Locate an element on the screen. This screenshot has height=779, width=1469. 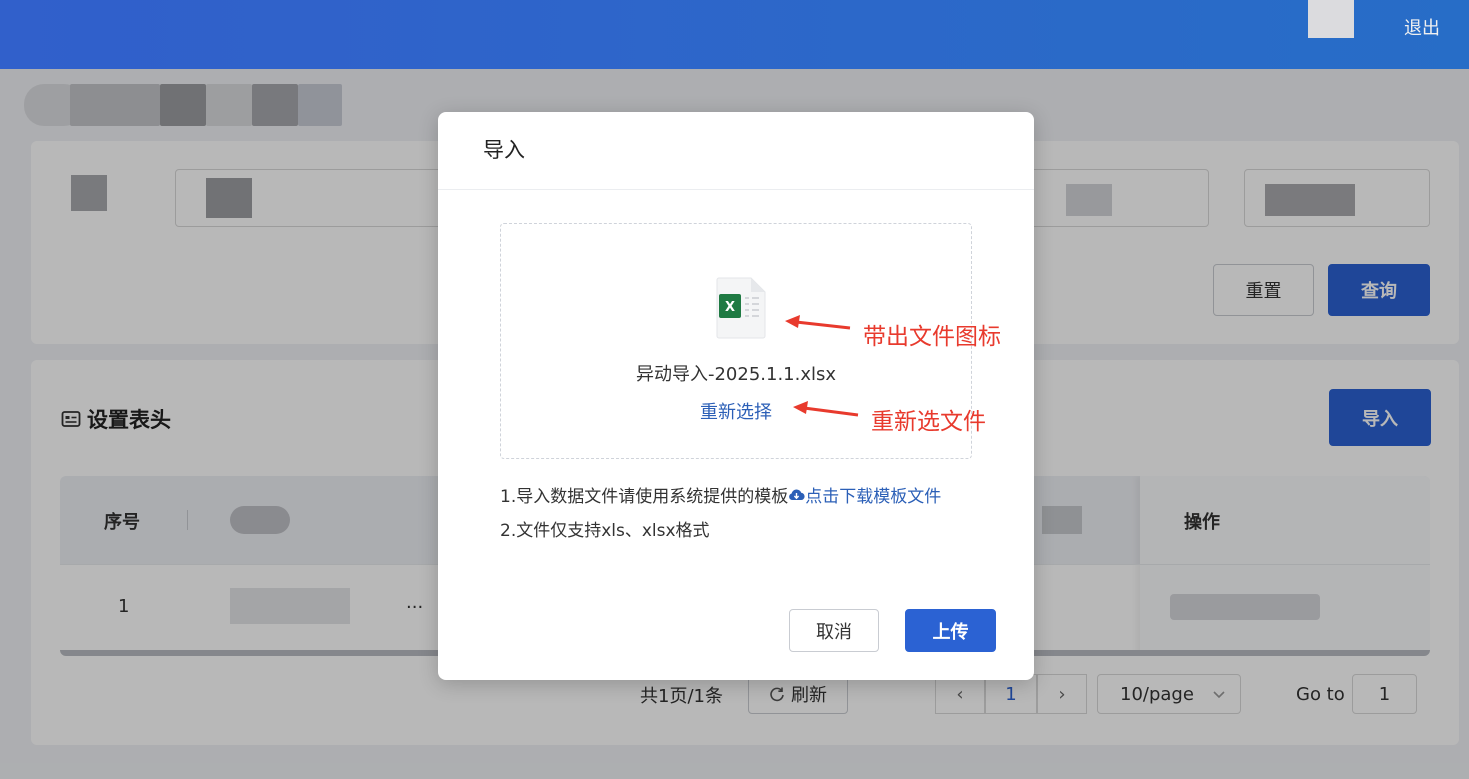
selected-file-name: 异动导入-2025.1.1.xlsx is located at coordinates (736, 374).